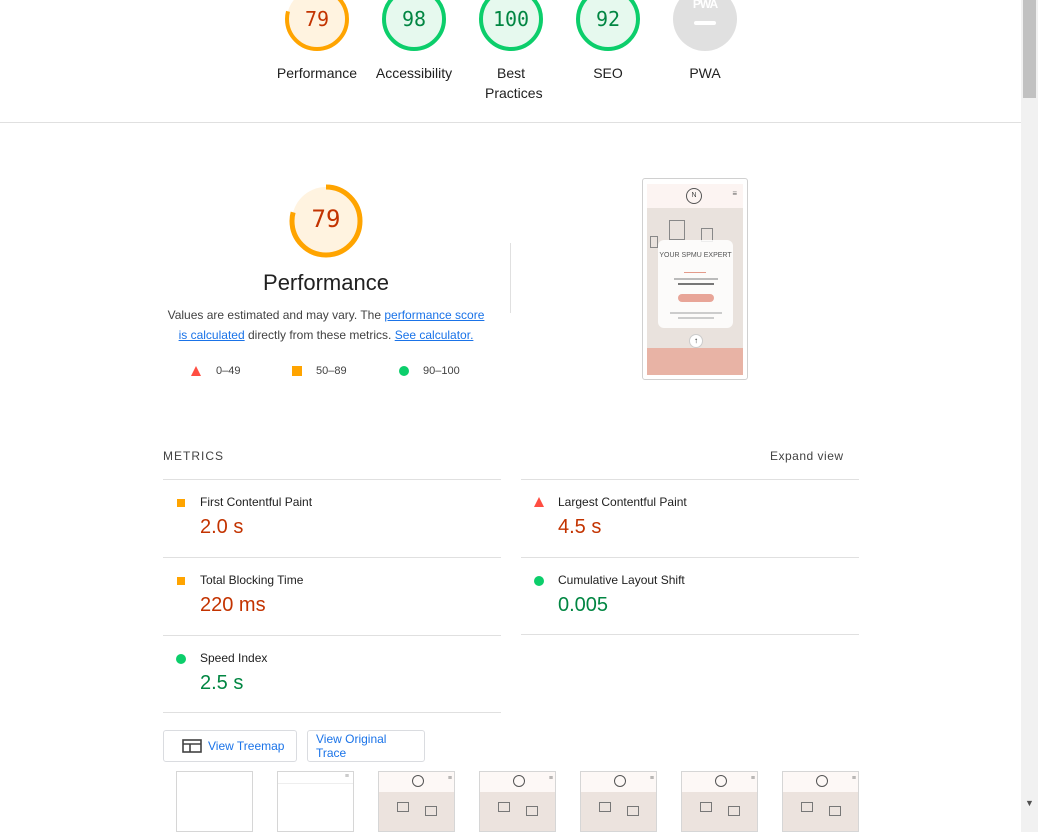 This screenshot has height=832, width=1038. Describe the element at coordinates (705, 5) in the screenshot. I see `pwa-badge-text: PWA` at that location.